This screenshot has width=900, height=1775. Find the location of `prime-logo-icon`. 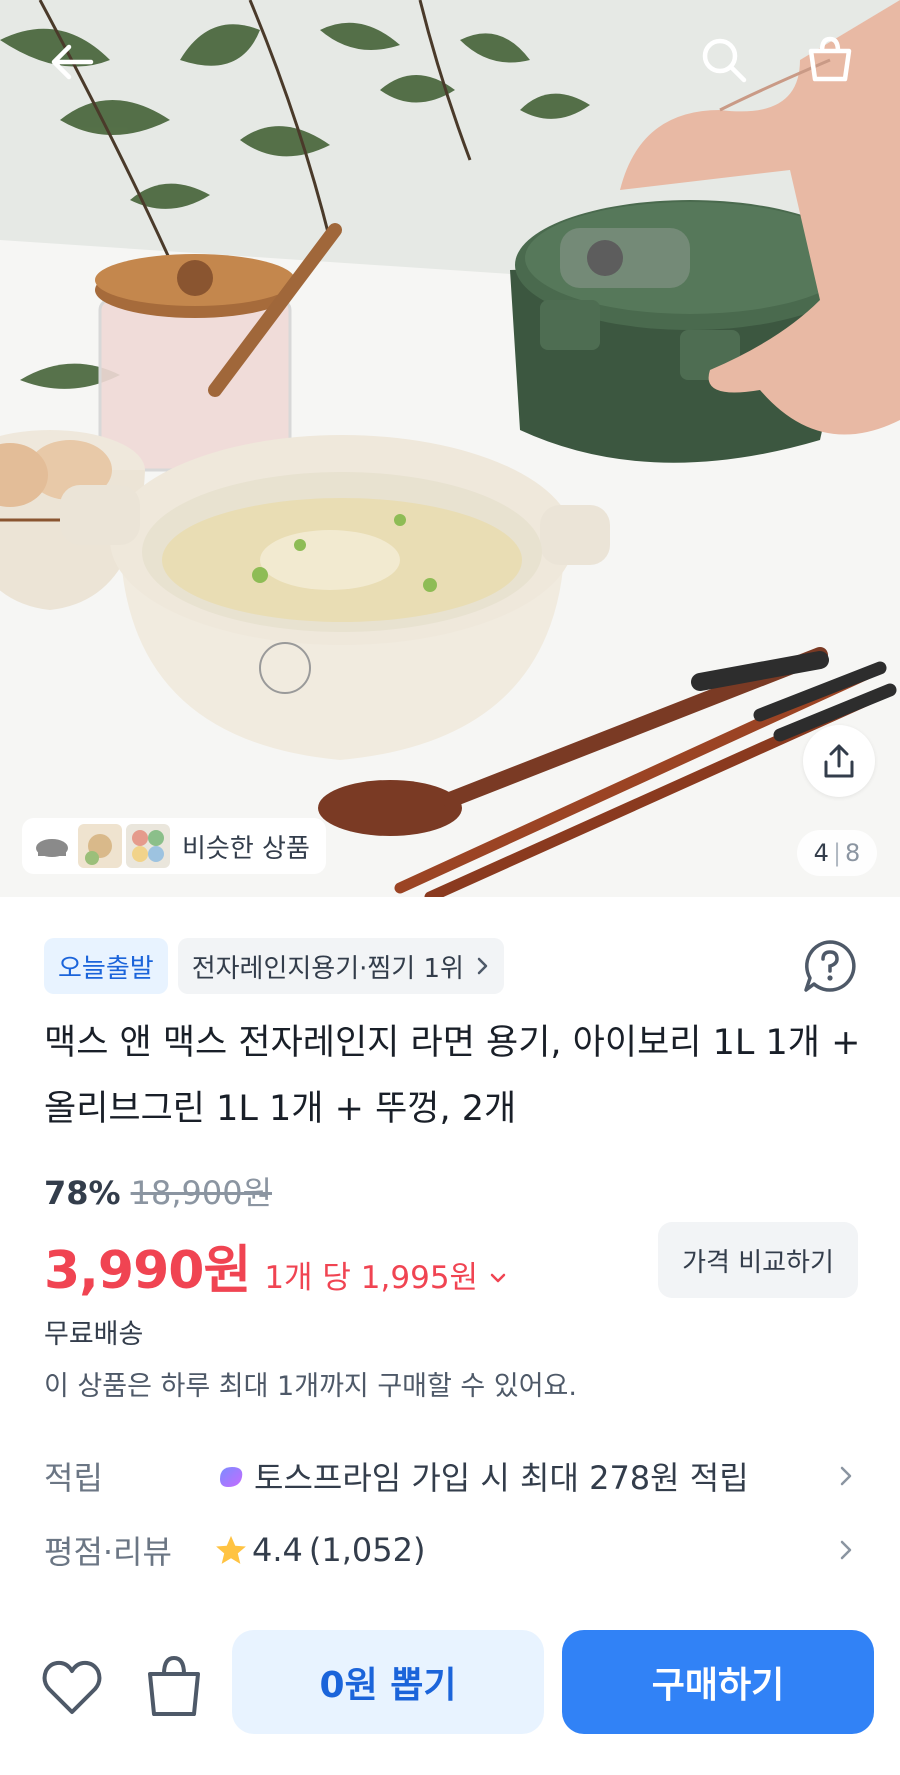

prime-logo-icon is located at coordinates (231, 1477).